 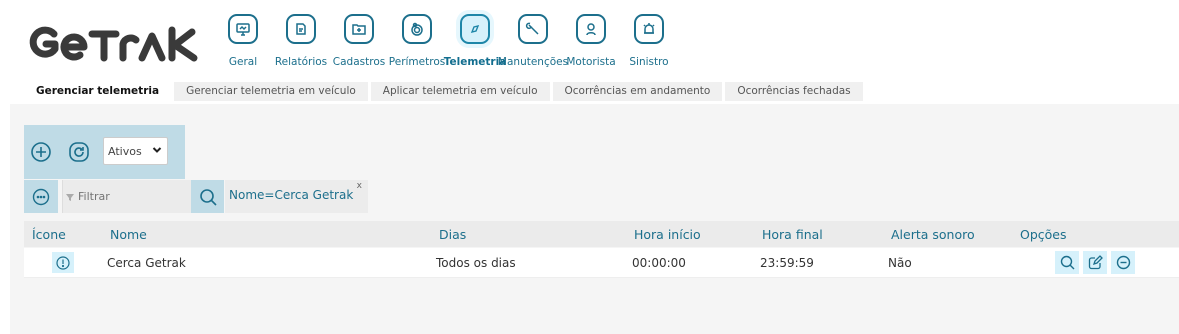 I want to click on plus-circle-icon, so click(x=41, y=152).